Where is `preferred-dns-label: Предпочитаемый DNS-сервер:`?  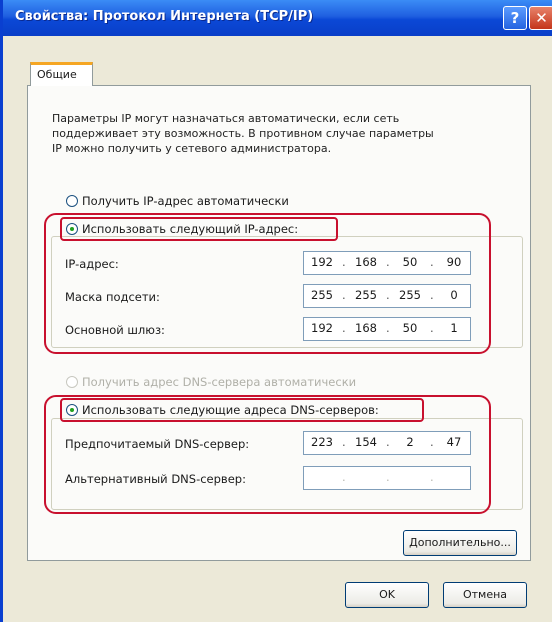 preferred-dns-label: Предпочитаемый DNS-сервер: is located at coordinates (157, 444).